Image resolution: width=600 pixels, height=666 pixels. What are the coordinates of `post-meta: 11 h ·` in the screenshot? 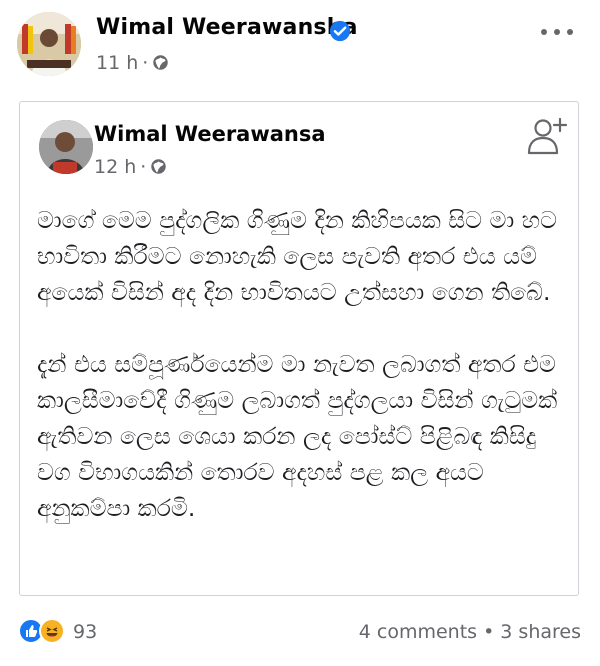 It's located at (132, 63).